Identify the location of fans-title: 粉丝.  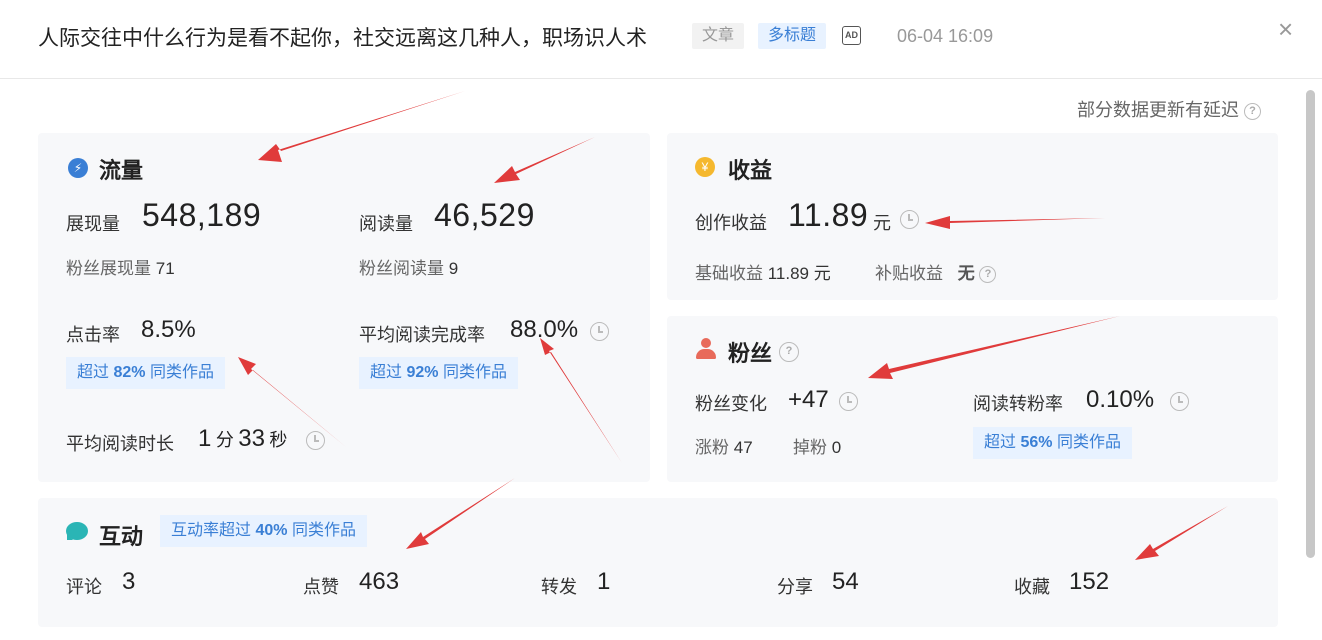
(750, 353).